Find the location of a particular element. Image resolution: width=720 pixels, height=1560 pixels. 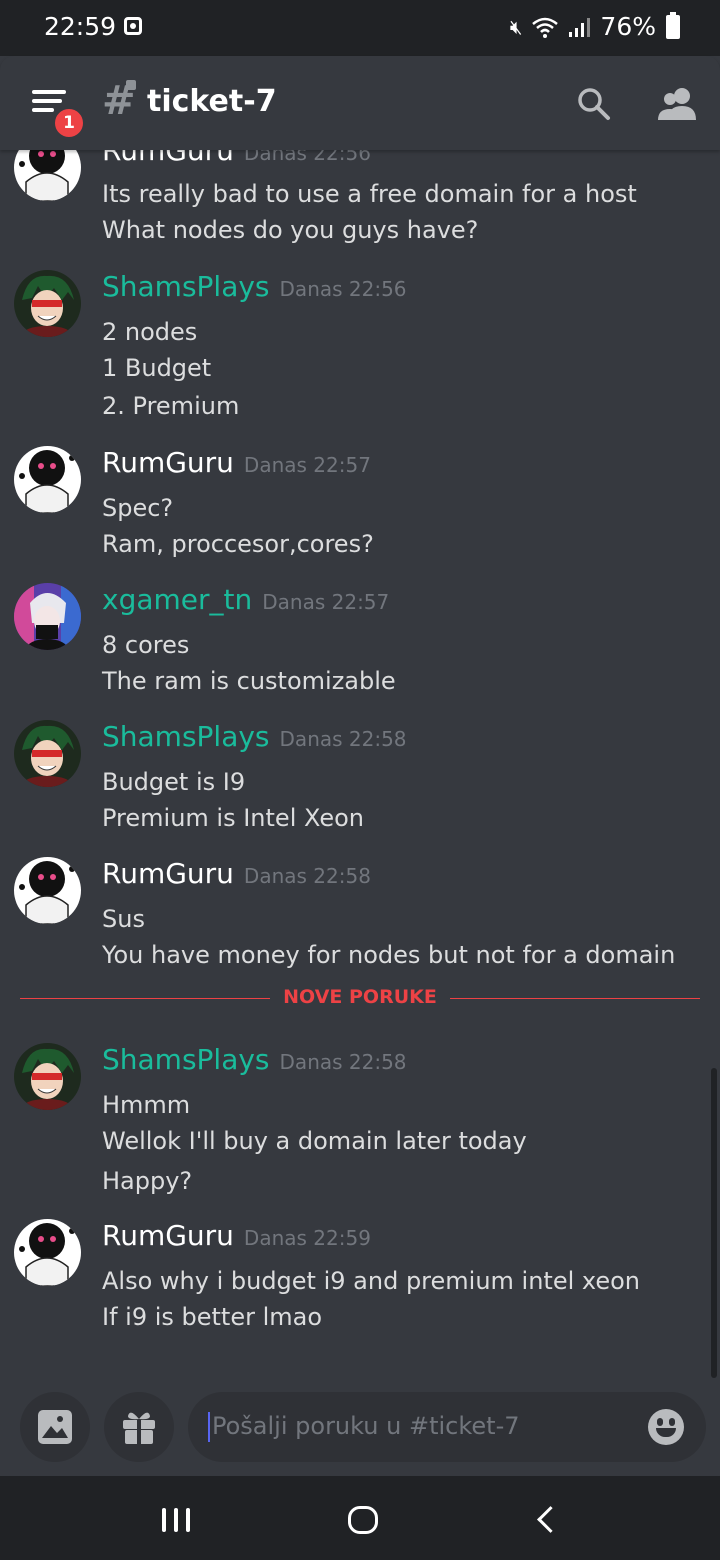

message-line: Wellok I'll buy a domain later today is located at coordinates (314, 1141).